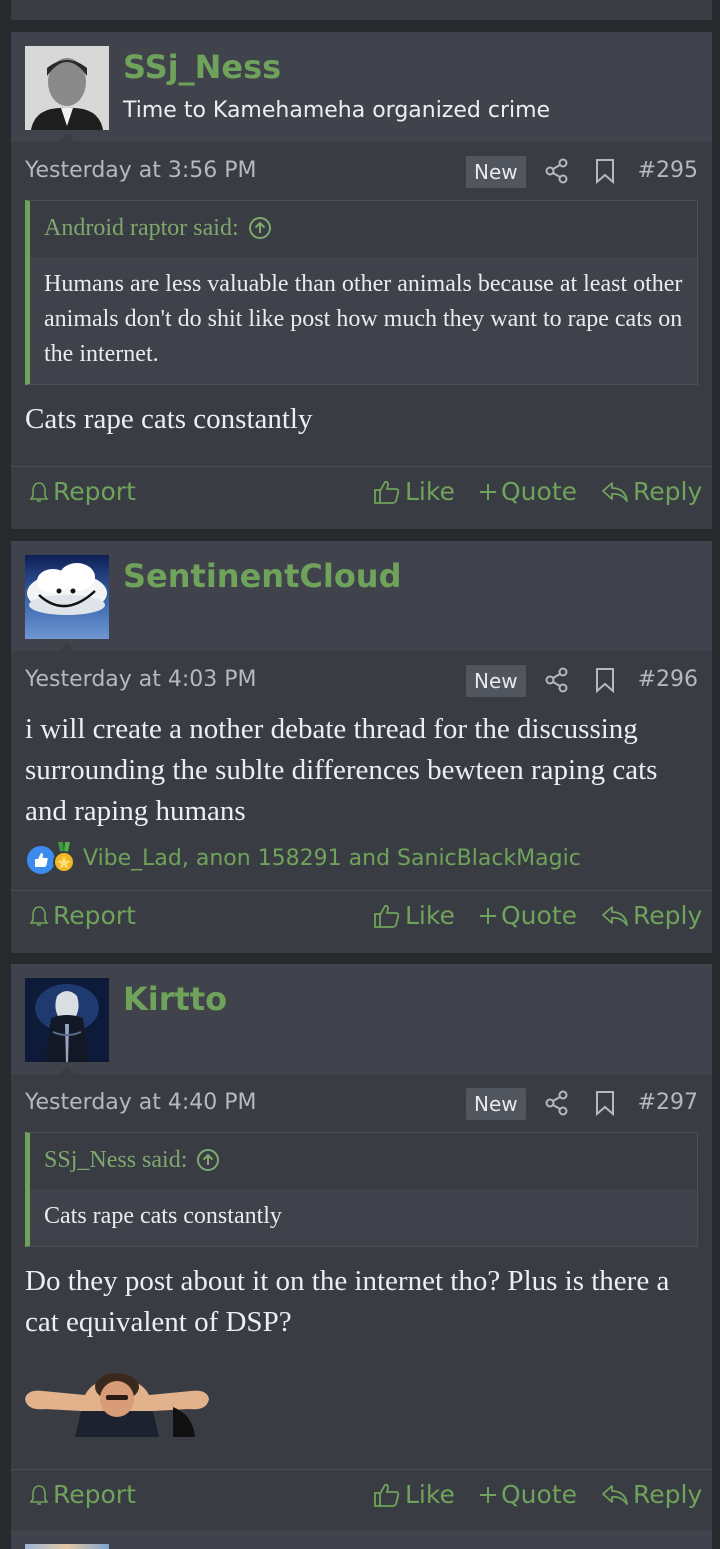  What do you see at coordinates (668, 1102) in the screenshot?
I see `post-number: #297` at bounding box center [668, 1102].